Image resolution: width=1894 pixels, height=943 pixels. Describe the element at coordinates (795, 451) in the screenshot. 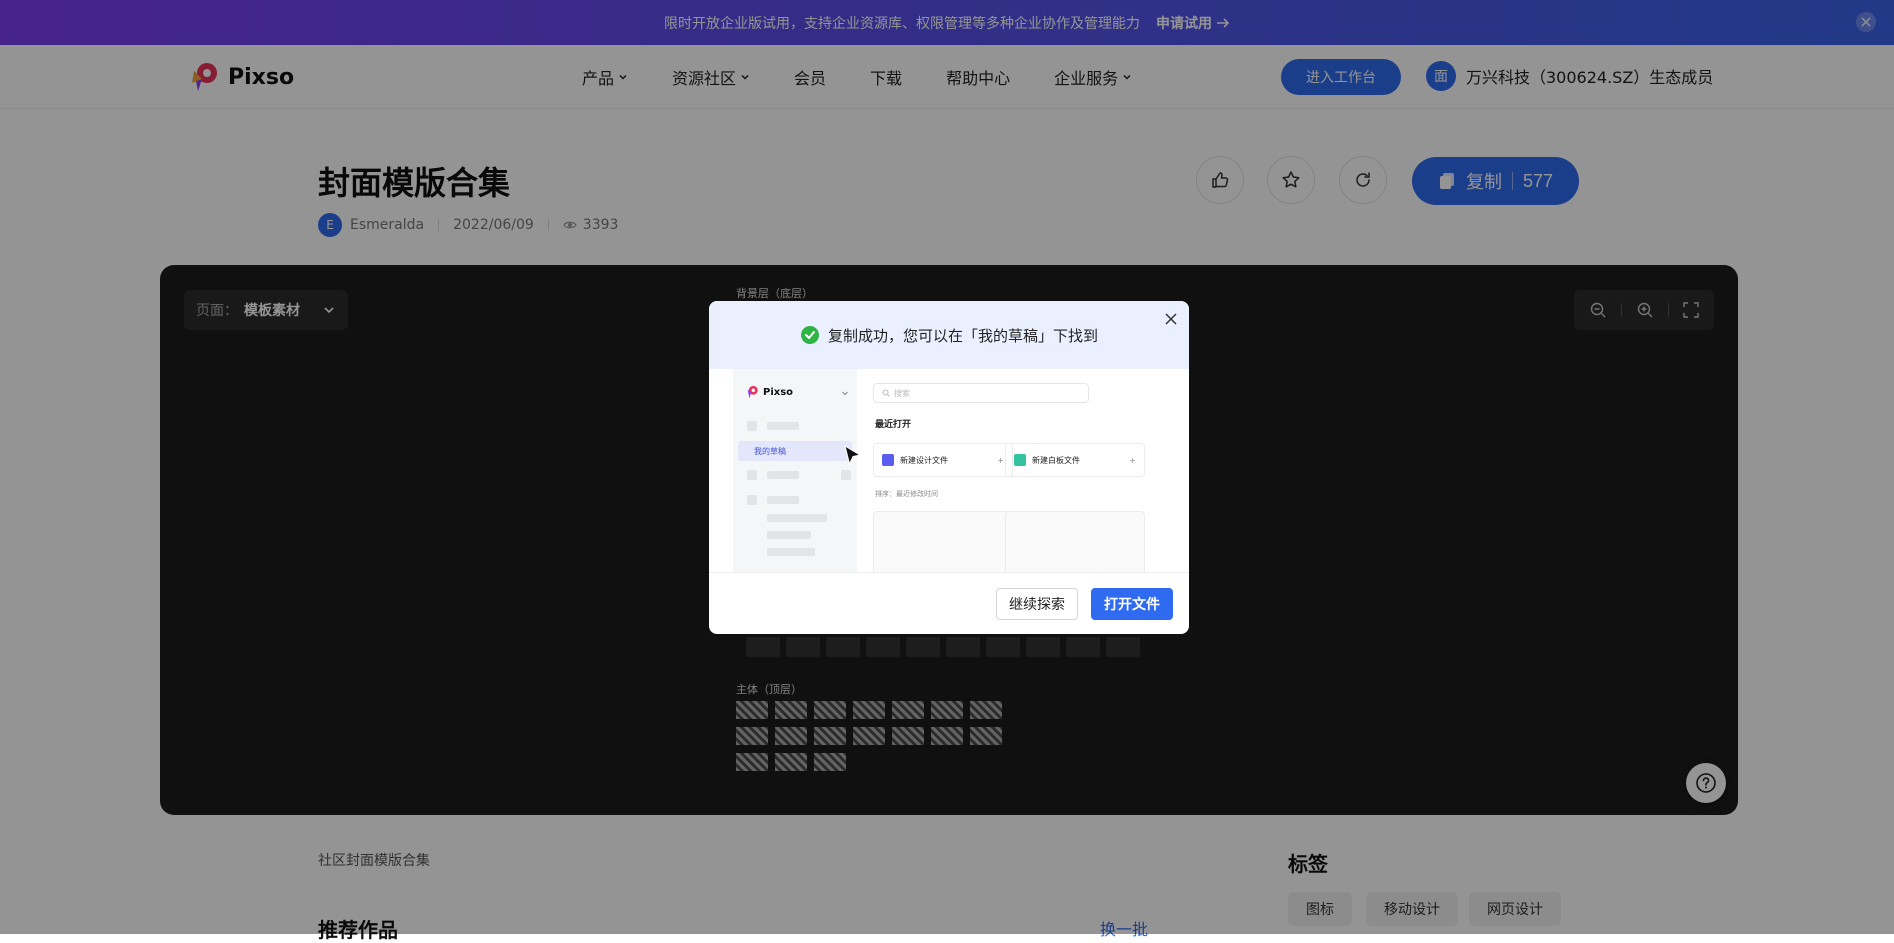

I see `preview-my-drafts: 我的草稿` at that location.